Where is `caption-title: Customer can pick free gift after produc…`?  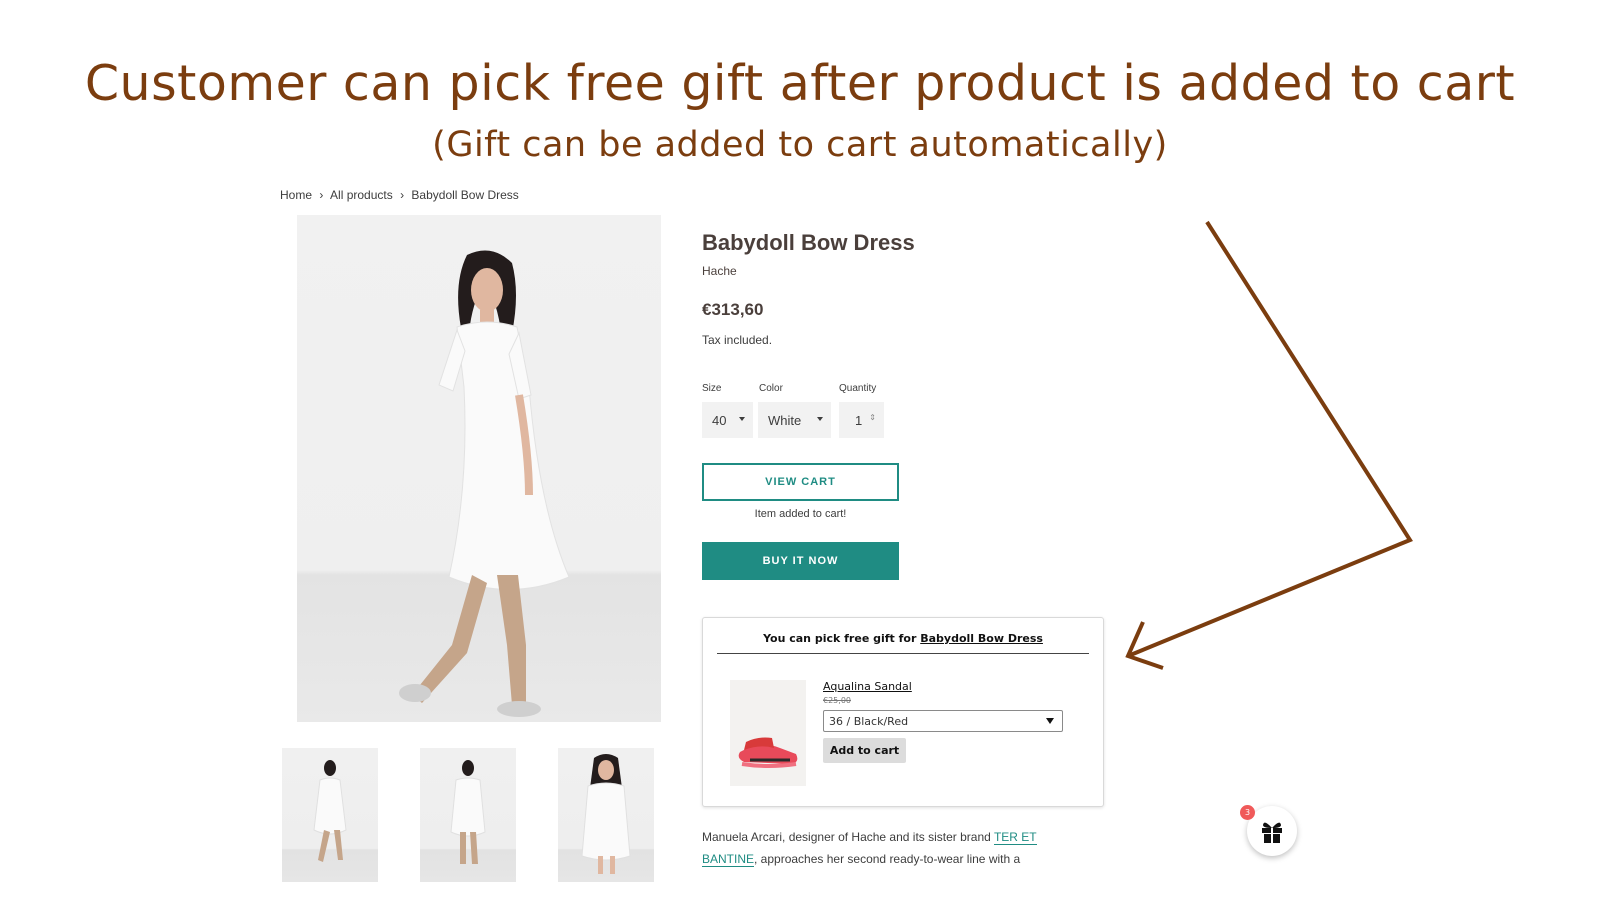
caption-title: Customer can pick free gift after produc… is located at coordinates (800, 83).